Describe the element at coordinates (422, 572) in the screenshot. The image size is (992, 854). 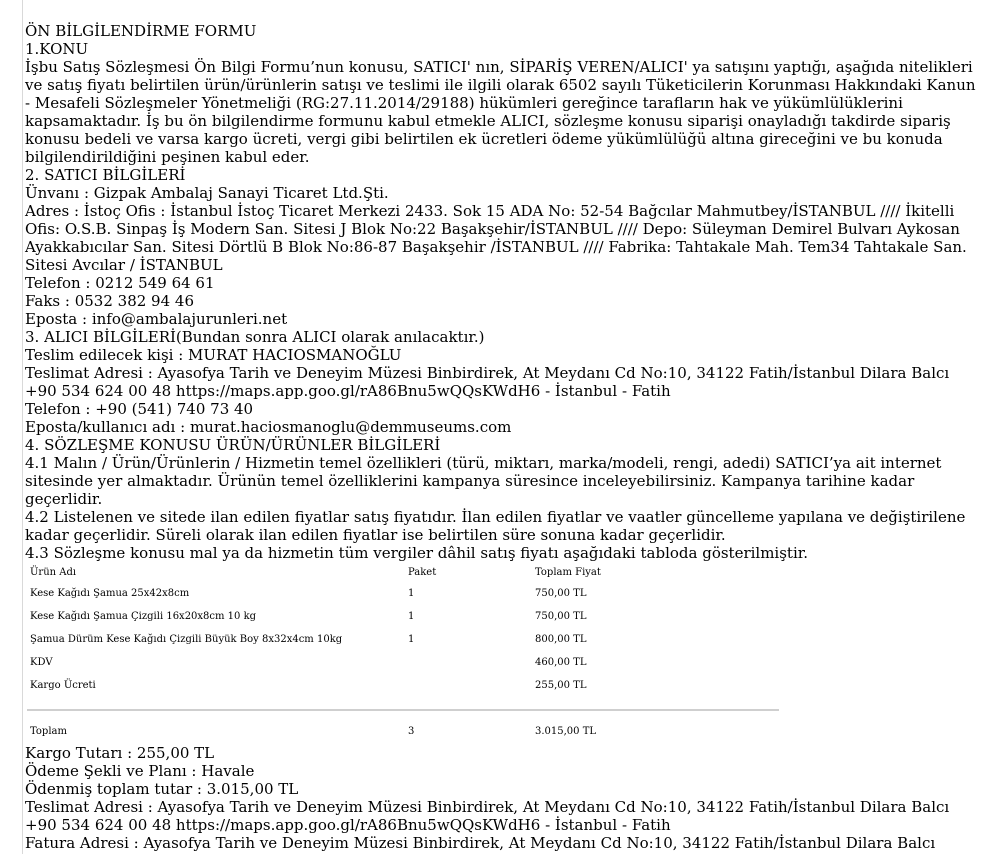
I see `header-package: Paket` at that location.